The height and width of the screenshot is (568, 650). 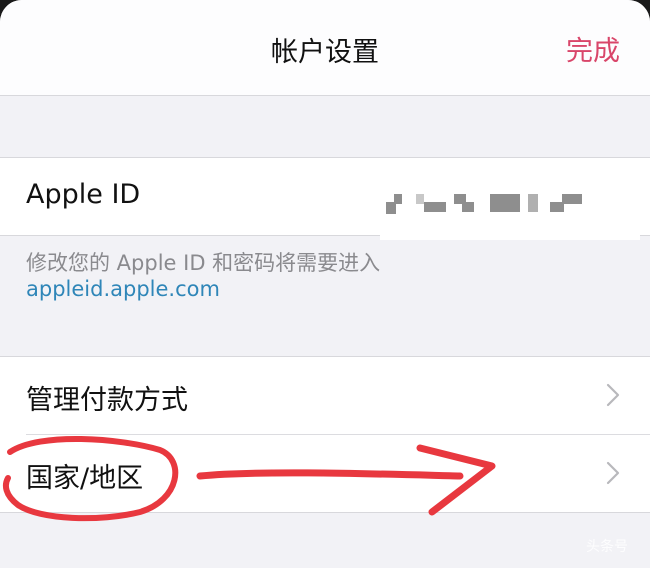 I want to click on country-region-label: 国家/地区, so click(x=85, y=478).